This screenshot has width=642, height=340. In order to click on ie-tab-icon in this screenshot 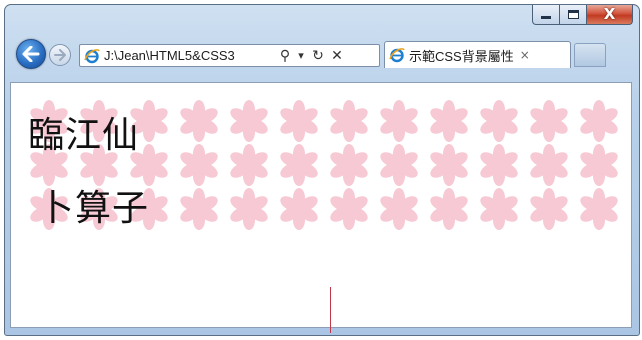, I will do `click(397, 55)`.